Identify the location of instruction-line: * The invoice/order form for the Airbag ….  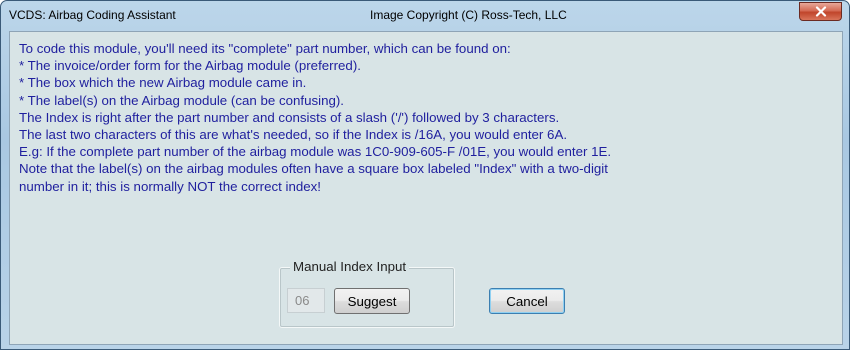
(190, 66).